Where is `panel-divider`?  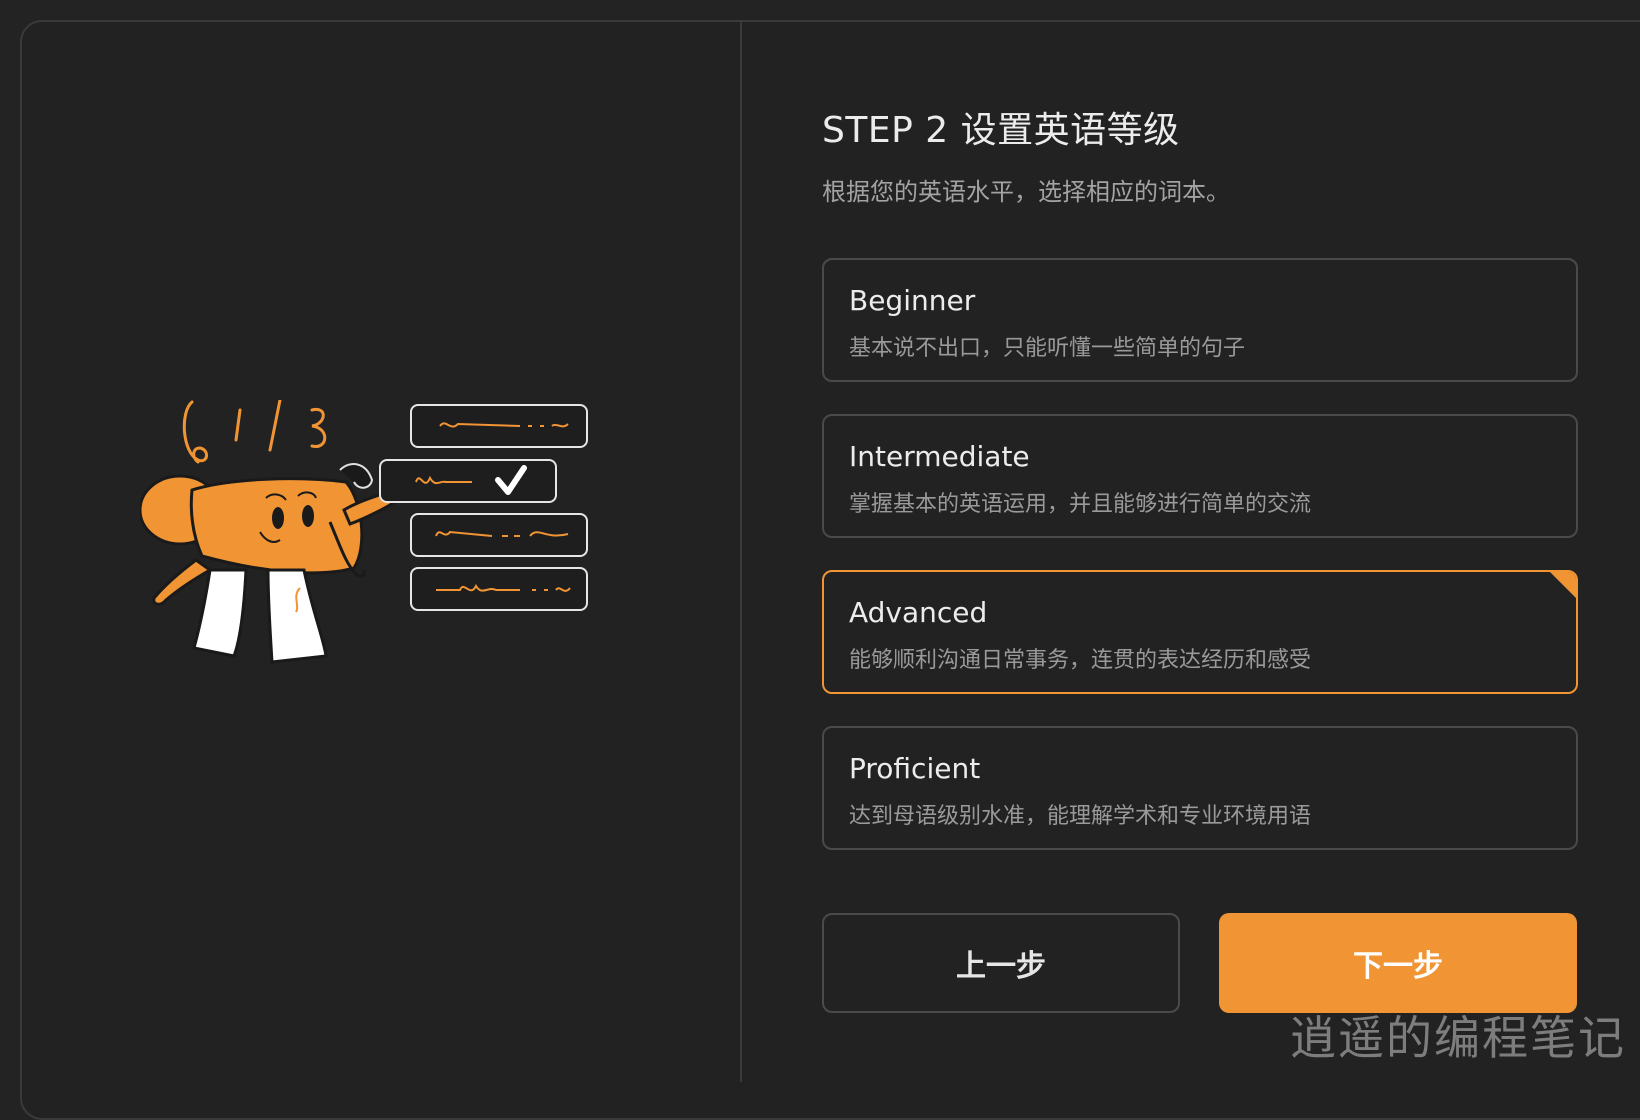
panel-divider is located at coordinates (741, 552).